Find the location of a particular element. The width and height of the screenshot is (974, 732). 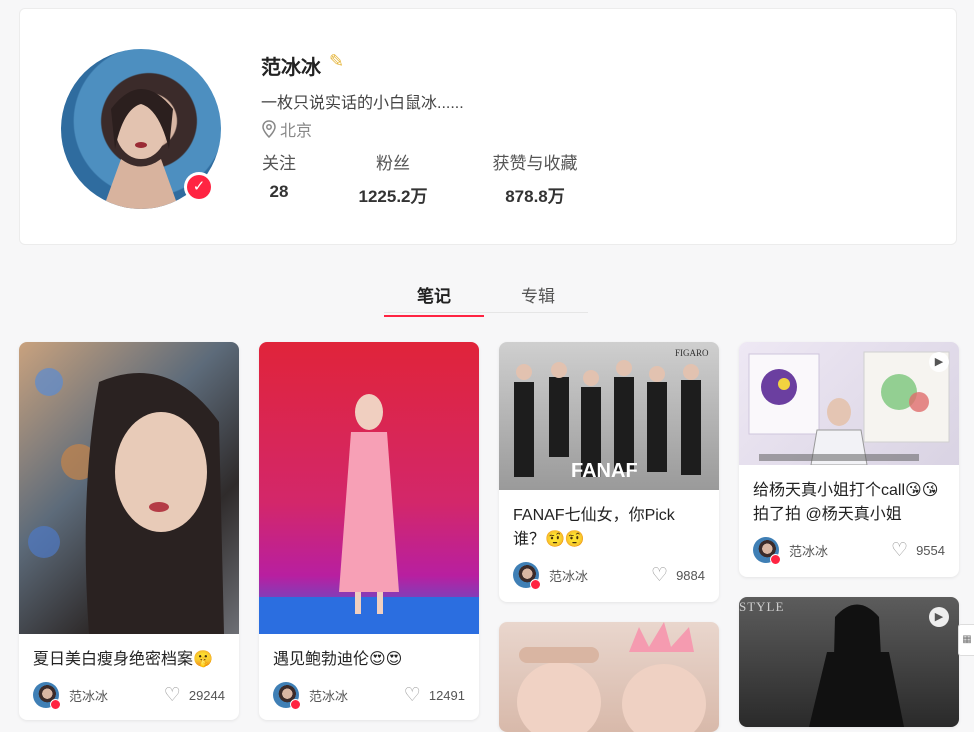

stat-value: 878.8万 is located at coordinates (535, 196).